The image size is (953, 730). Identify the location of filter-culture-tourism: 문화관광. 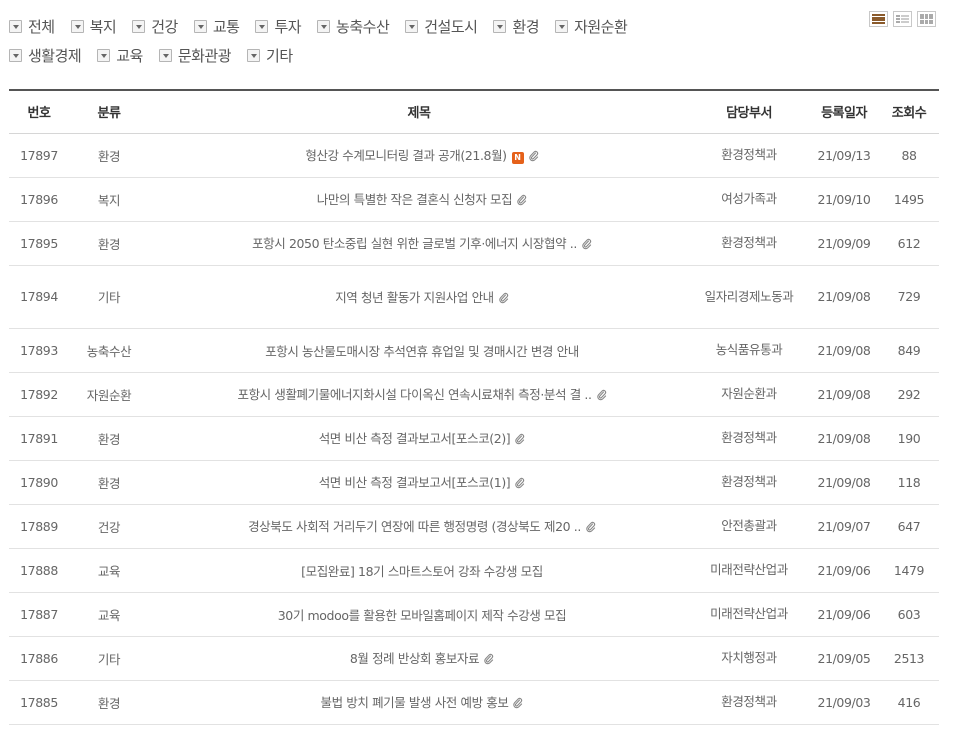
(195, 55).